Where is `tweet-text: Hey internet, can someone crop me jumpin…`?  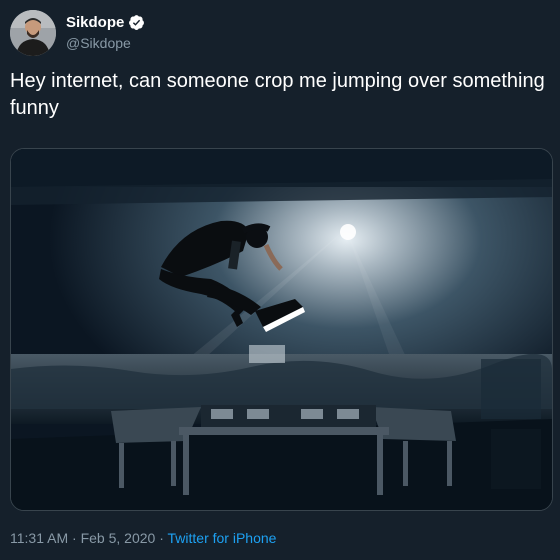 tweet-text: Hey internet, can someone crop me jumpin… is located at coordinates (277, 94).